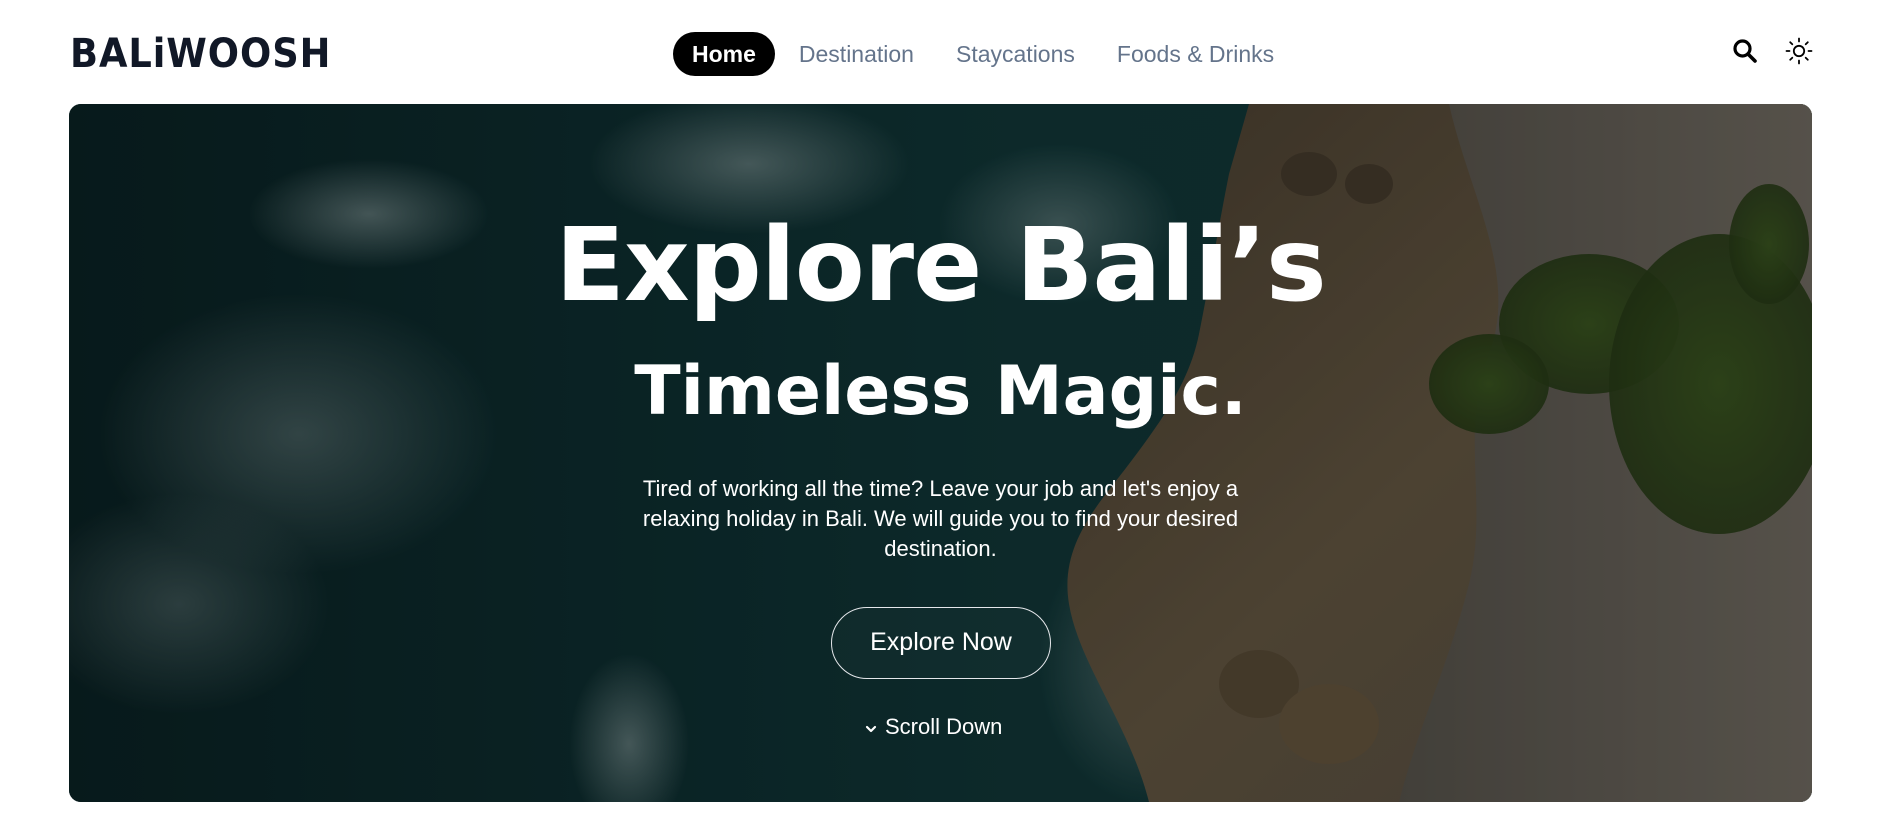 Image resolution: width=1882 pixels, height=832 pixels. What do you see at coordinates (1195, 54) in the screenshot?
I see `nav-item-foods-drinks: Foods & Drinks` at bounding box center [1195, 54].